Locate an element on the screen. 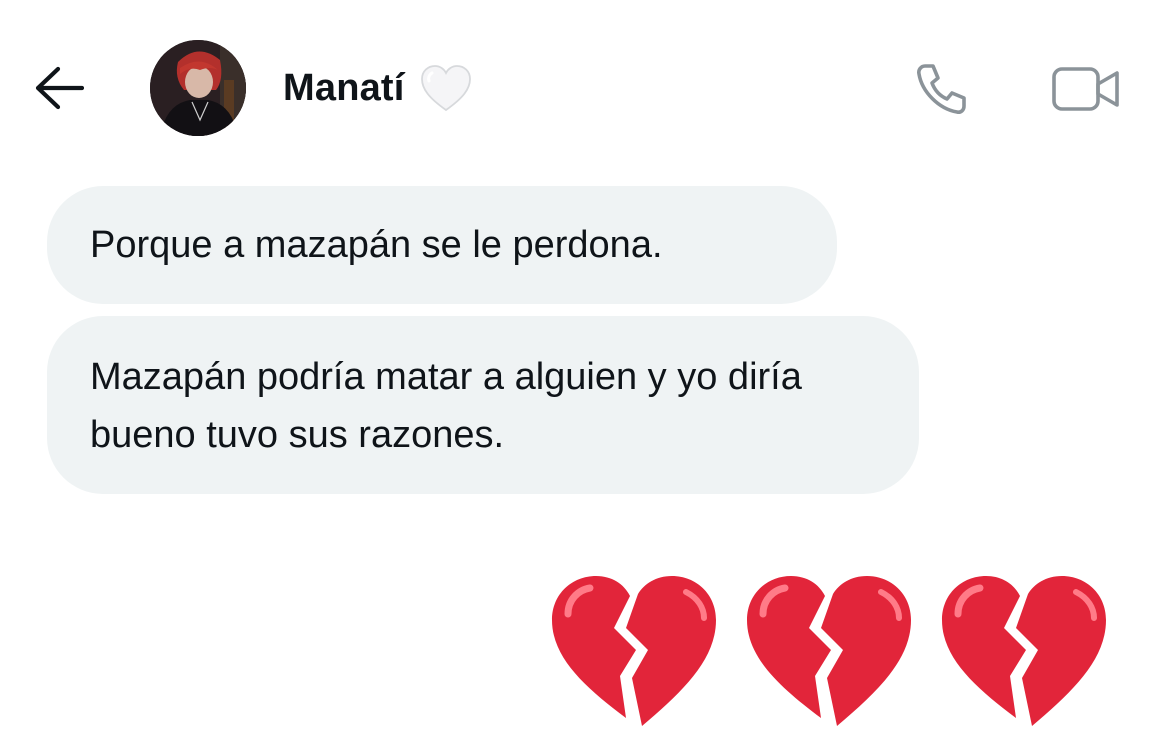 The height and width of the screenshot is (754, 1169). contact-name: Manatí is located at coordinates (344, 87).